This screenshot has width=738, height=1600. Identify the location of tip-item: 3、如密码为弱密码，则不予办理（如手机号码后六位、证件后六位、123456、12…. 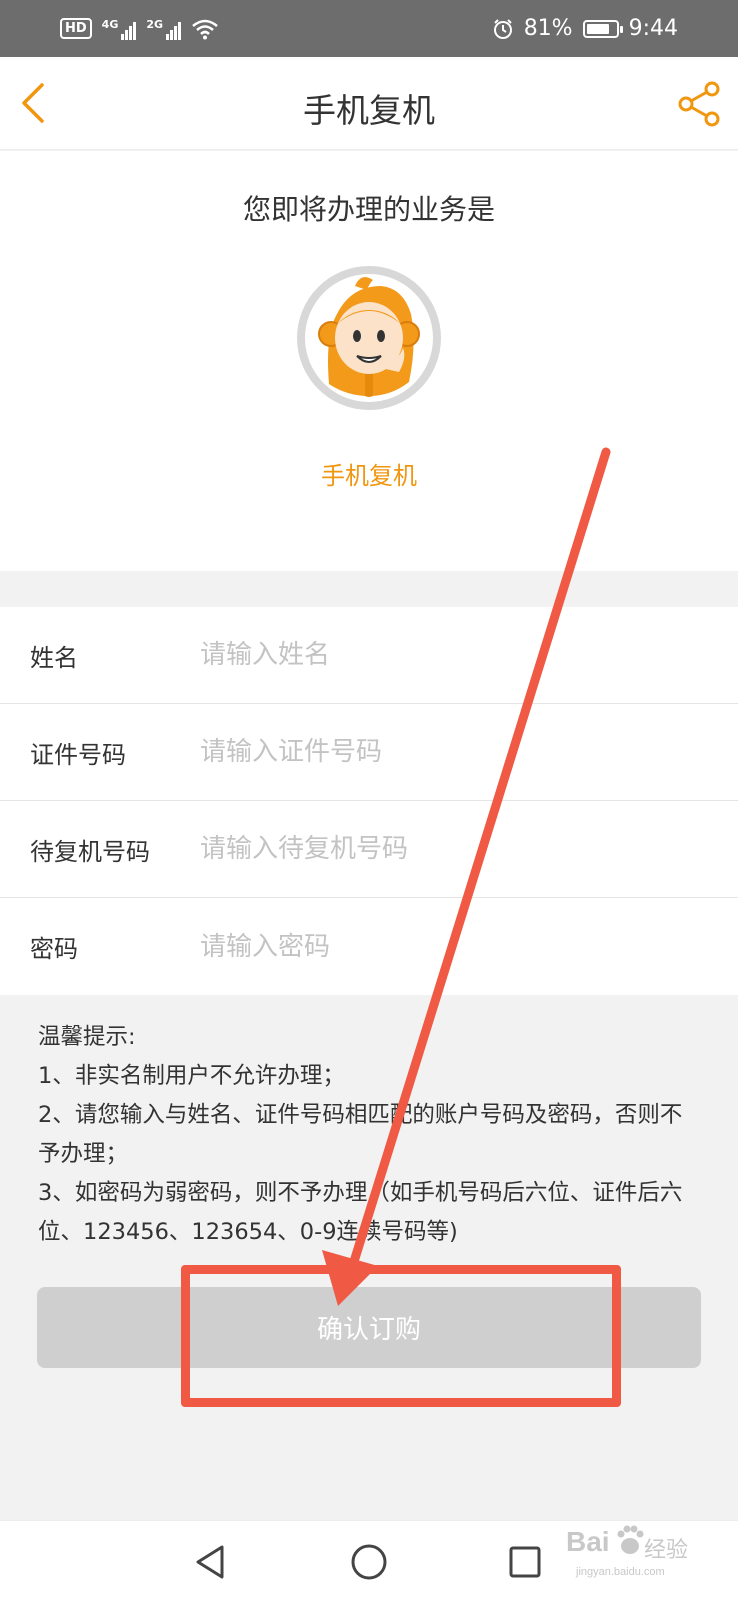
(360, 1212).